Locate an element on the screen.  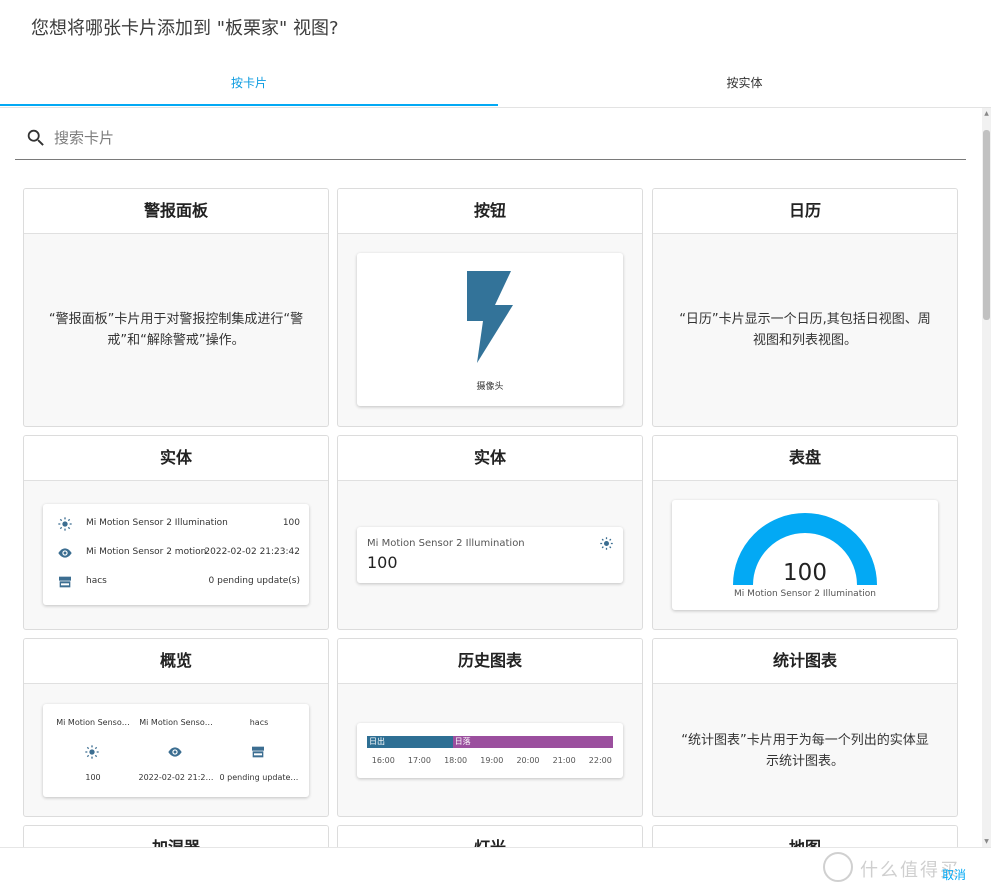
scroll-thumb is located at coordinates (986, 225).